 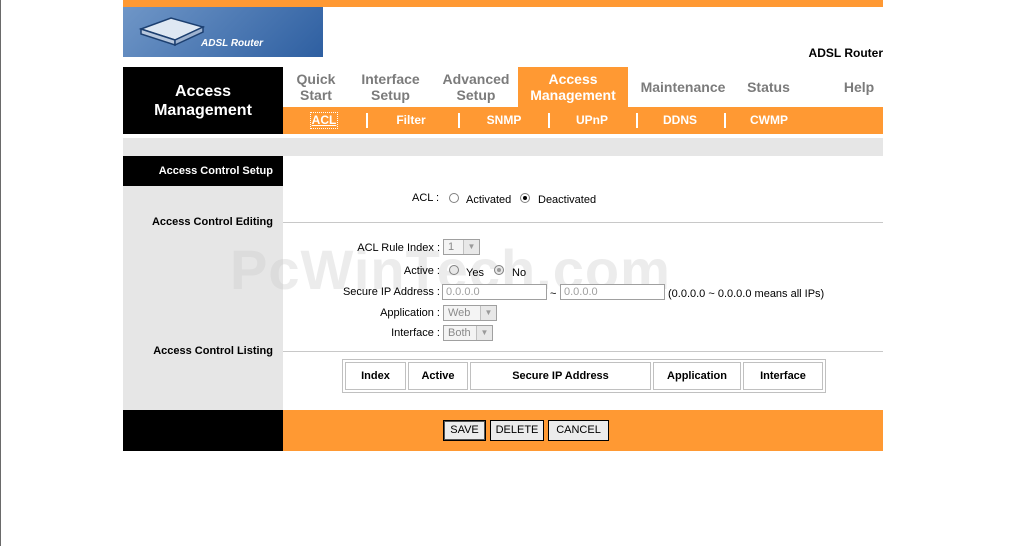 I want to click on application-value: Web, so click(x=459, y=313).